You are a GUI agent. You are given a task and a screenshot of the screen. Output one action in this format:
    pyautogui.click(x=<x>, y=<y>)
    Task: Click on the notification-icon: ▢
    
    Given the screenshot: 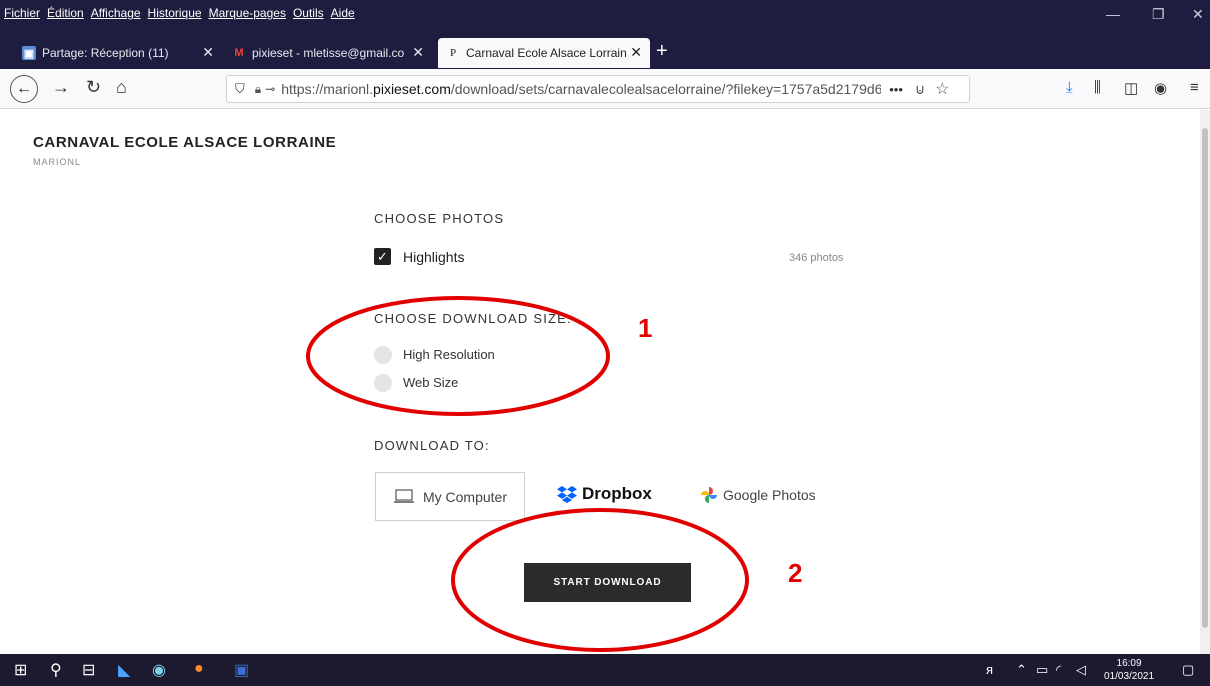 What is the action you would take?
    pyautogui.click(x=1188, y=670)
    